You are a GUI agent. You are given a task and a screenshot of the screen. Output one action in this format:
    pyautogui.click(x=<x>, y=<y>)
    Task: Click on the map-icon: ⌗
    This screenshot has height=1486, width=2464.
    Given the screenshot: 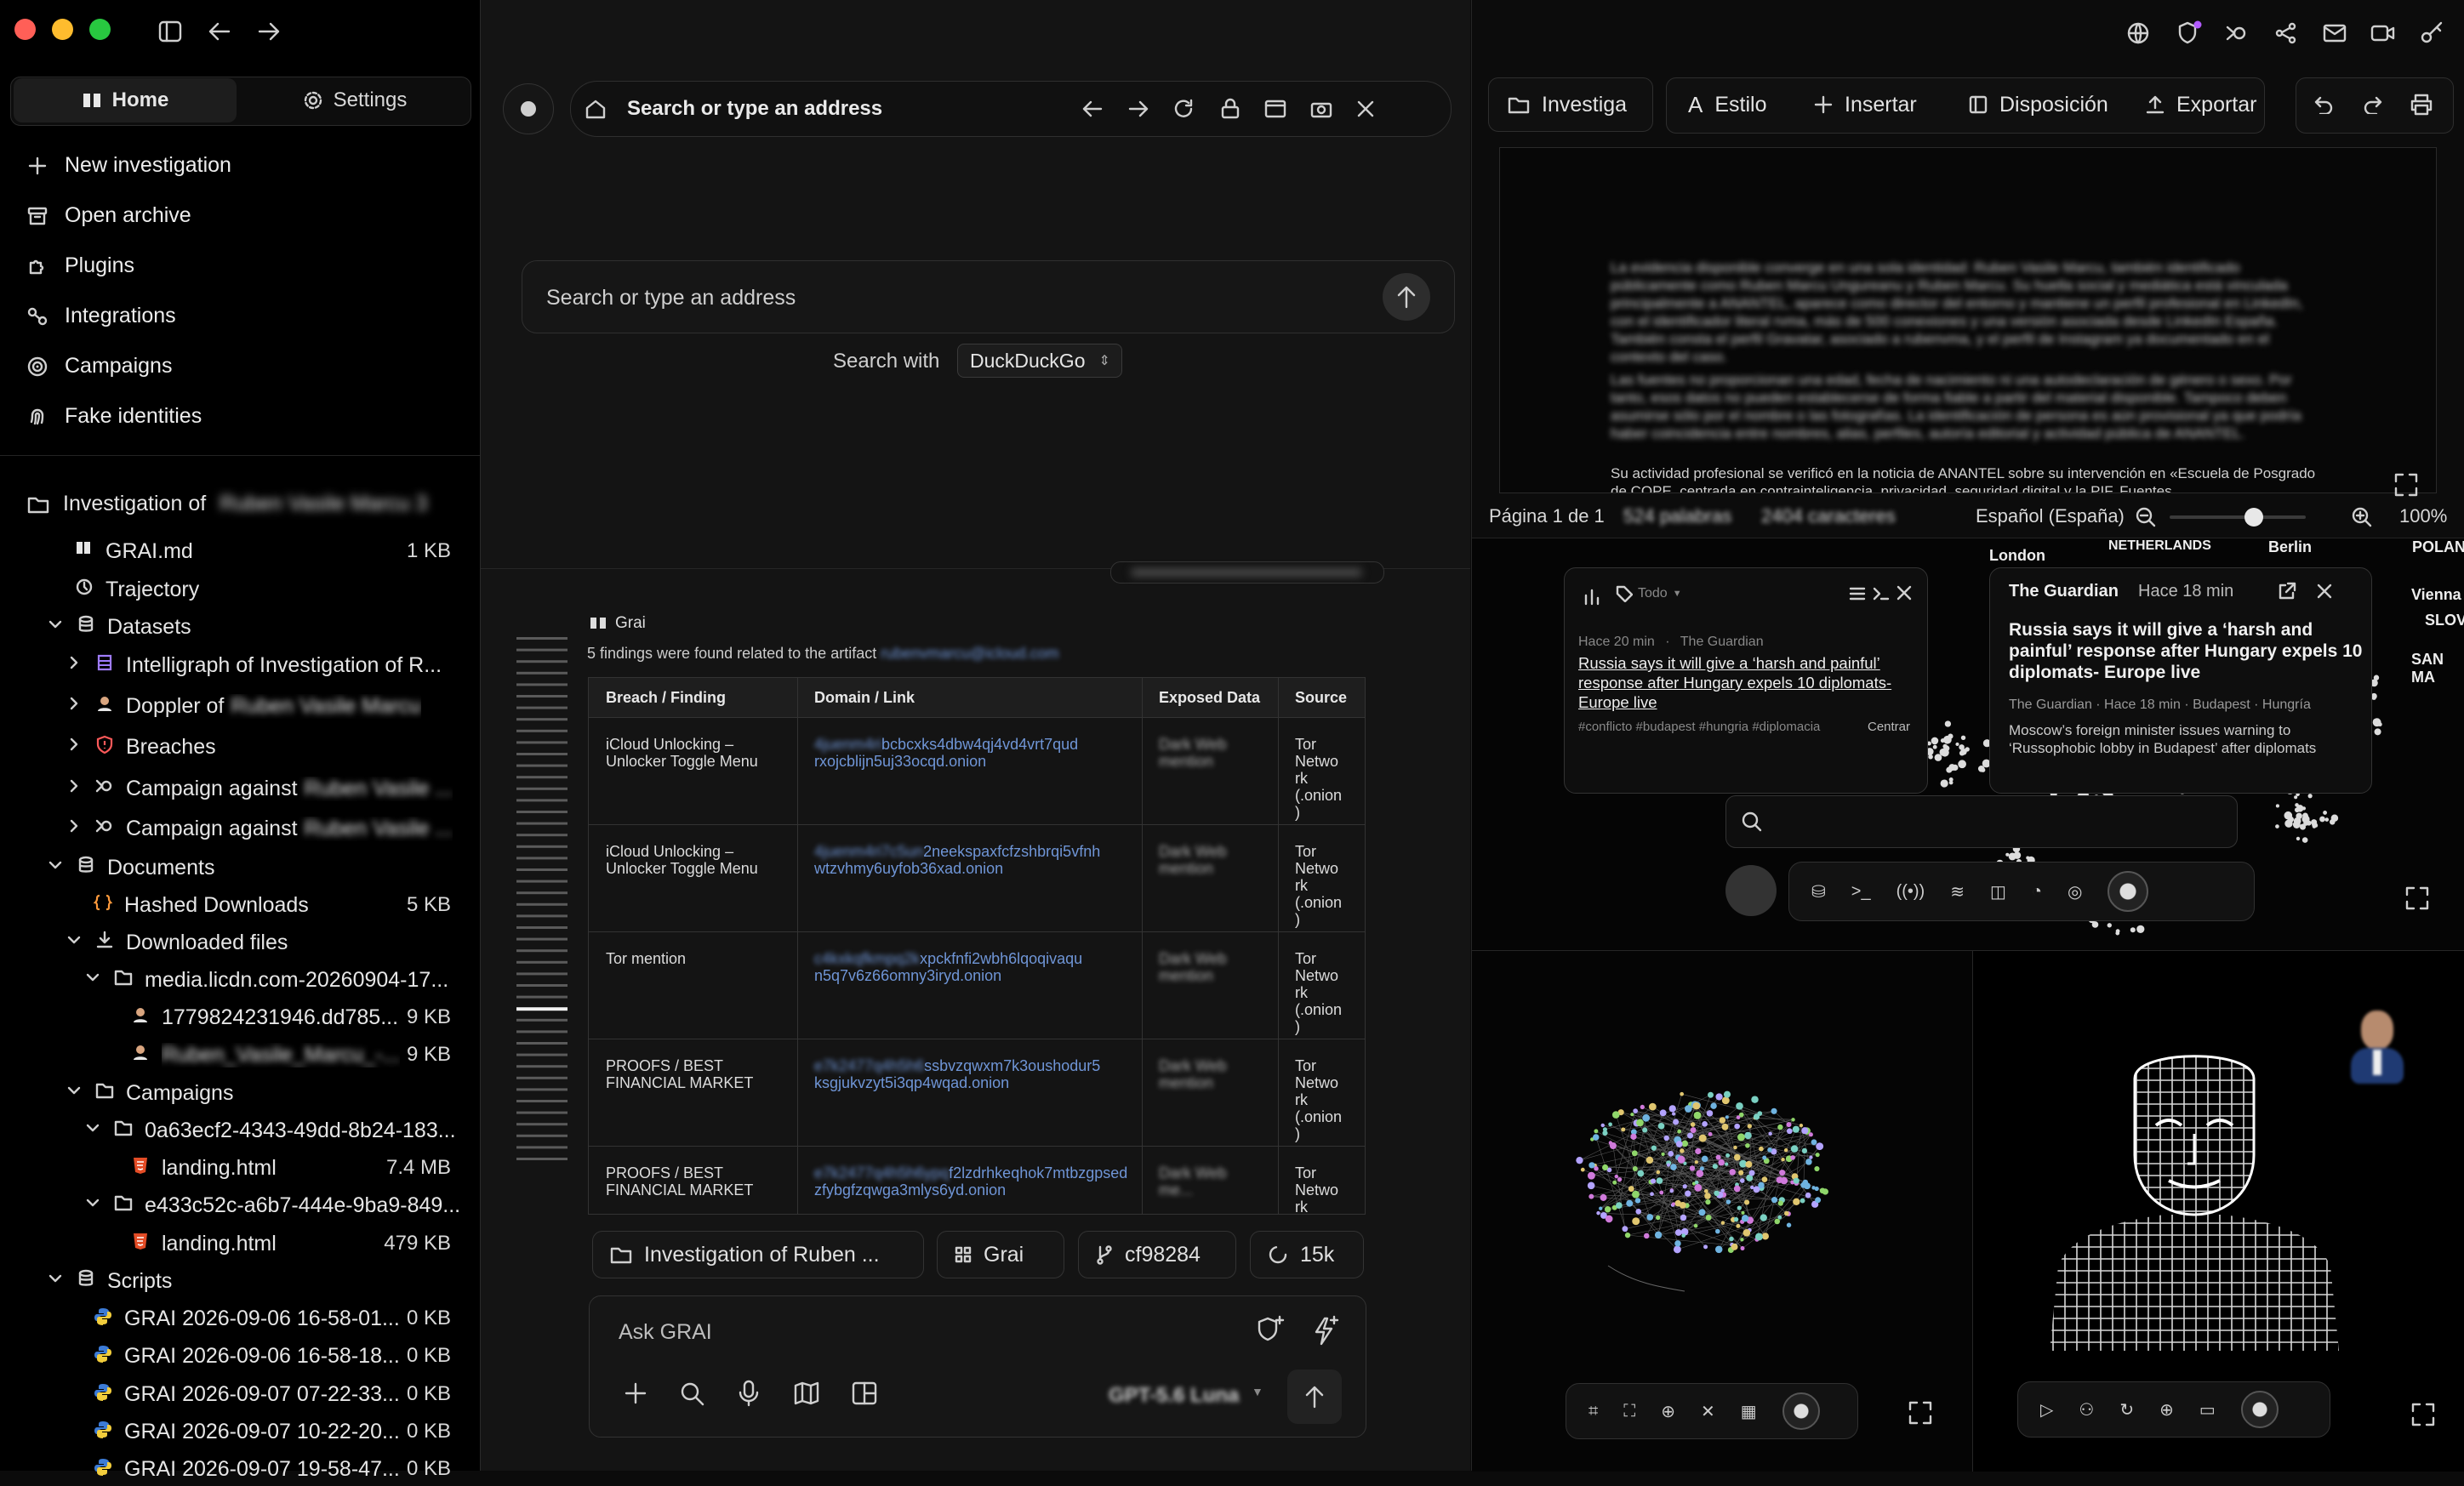 What is the action you would take?
    pyautogui.click(x=1593, y=1411)
    